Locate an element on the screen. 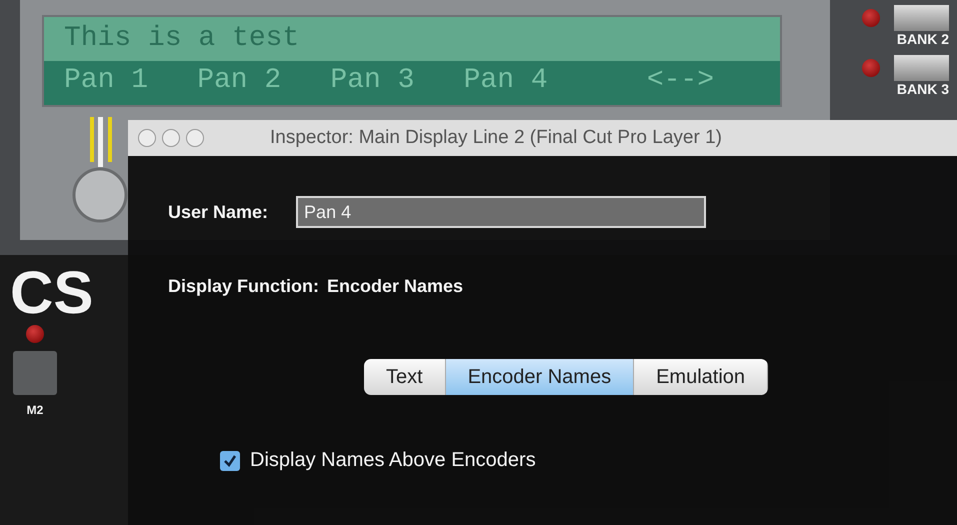 The width and height of the screenshot is (957, 525). bank-label: BANK 2 is located at coordinates (922, 39).